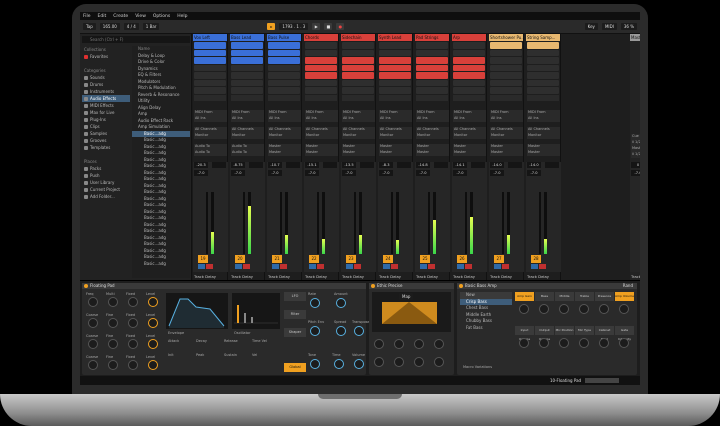 This screenshot has height=426, width=720. I want to click on macro-label: Gate Intensity, so click(624, 333).